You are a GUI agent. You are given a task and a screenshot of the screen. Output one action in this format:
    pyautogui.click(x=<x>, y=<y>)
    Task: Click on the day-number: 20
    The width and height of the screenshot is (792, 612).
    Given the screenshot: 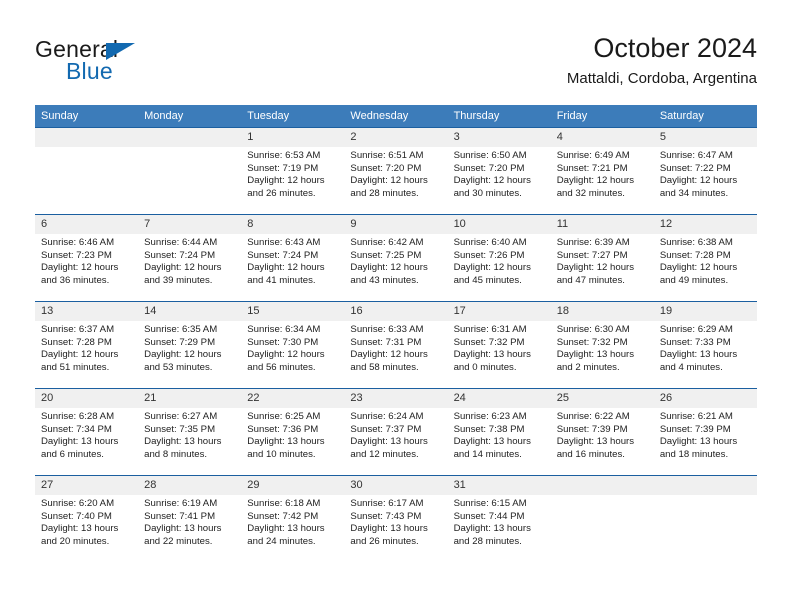 What is the action you would take?
    pyautogui.click(x=87, y=398)
    